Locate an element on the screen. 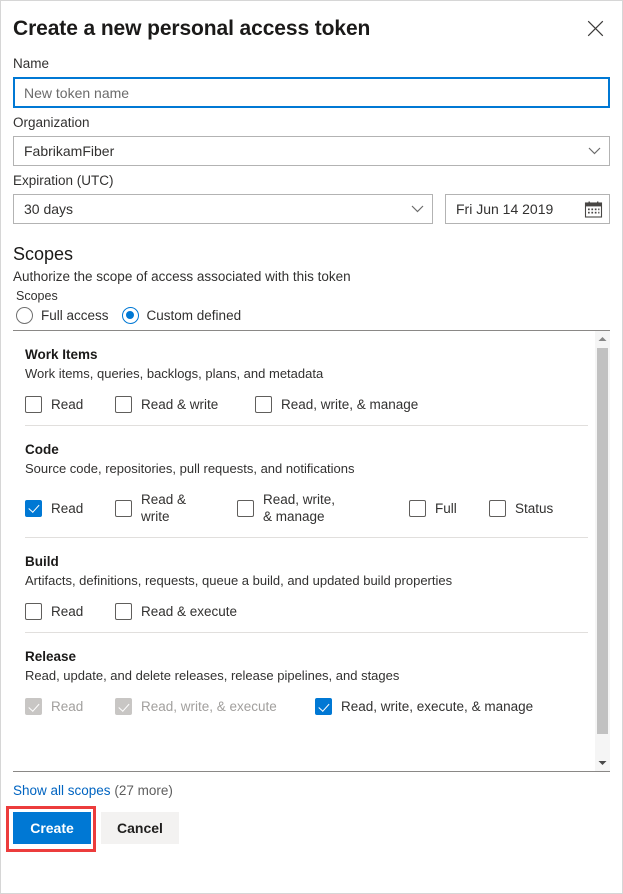 The width and height of the screenshot is (623, 894). expiration-row: 30 days Fri Jun 14 2019 is located at coordinates (311, 209).